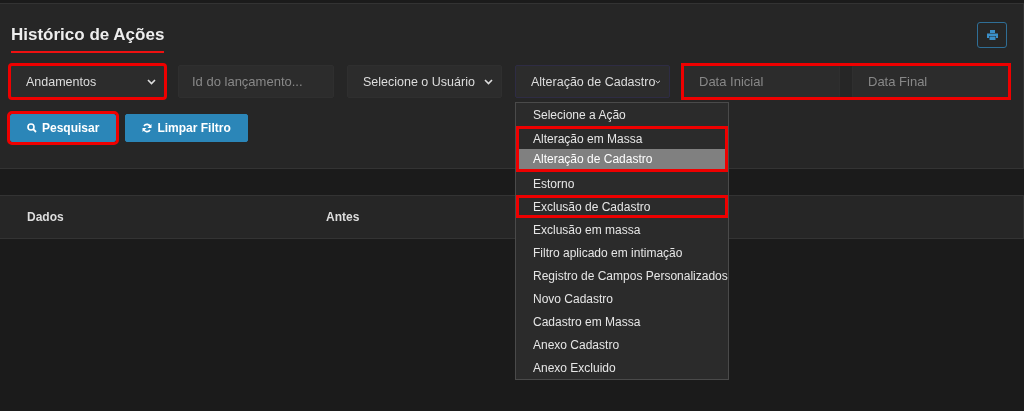  Describe the element at coordinates (622, 114) in the screenshot. I see `menu-option: Selecione a Ação` at that location.